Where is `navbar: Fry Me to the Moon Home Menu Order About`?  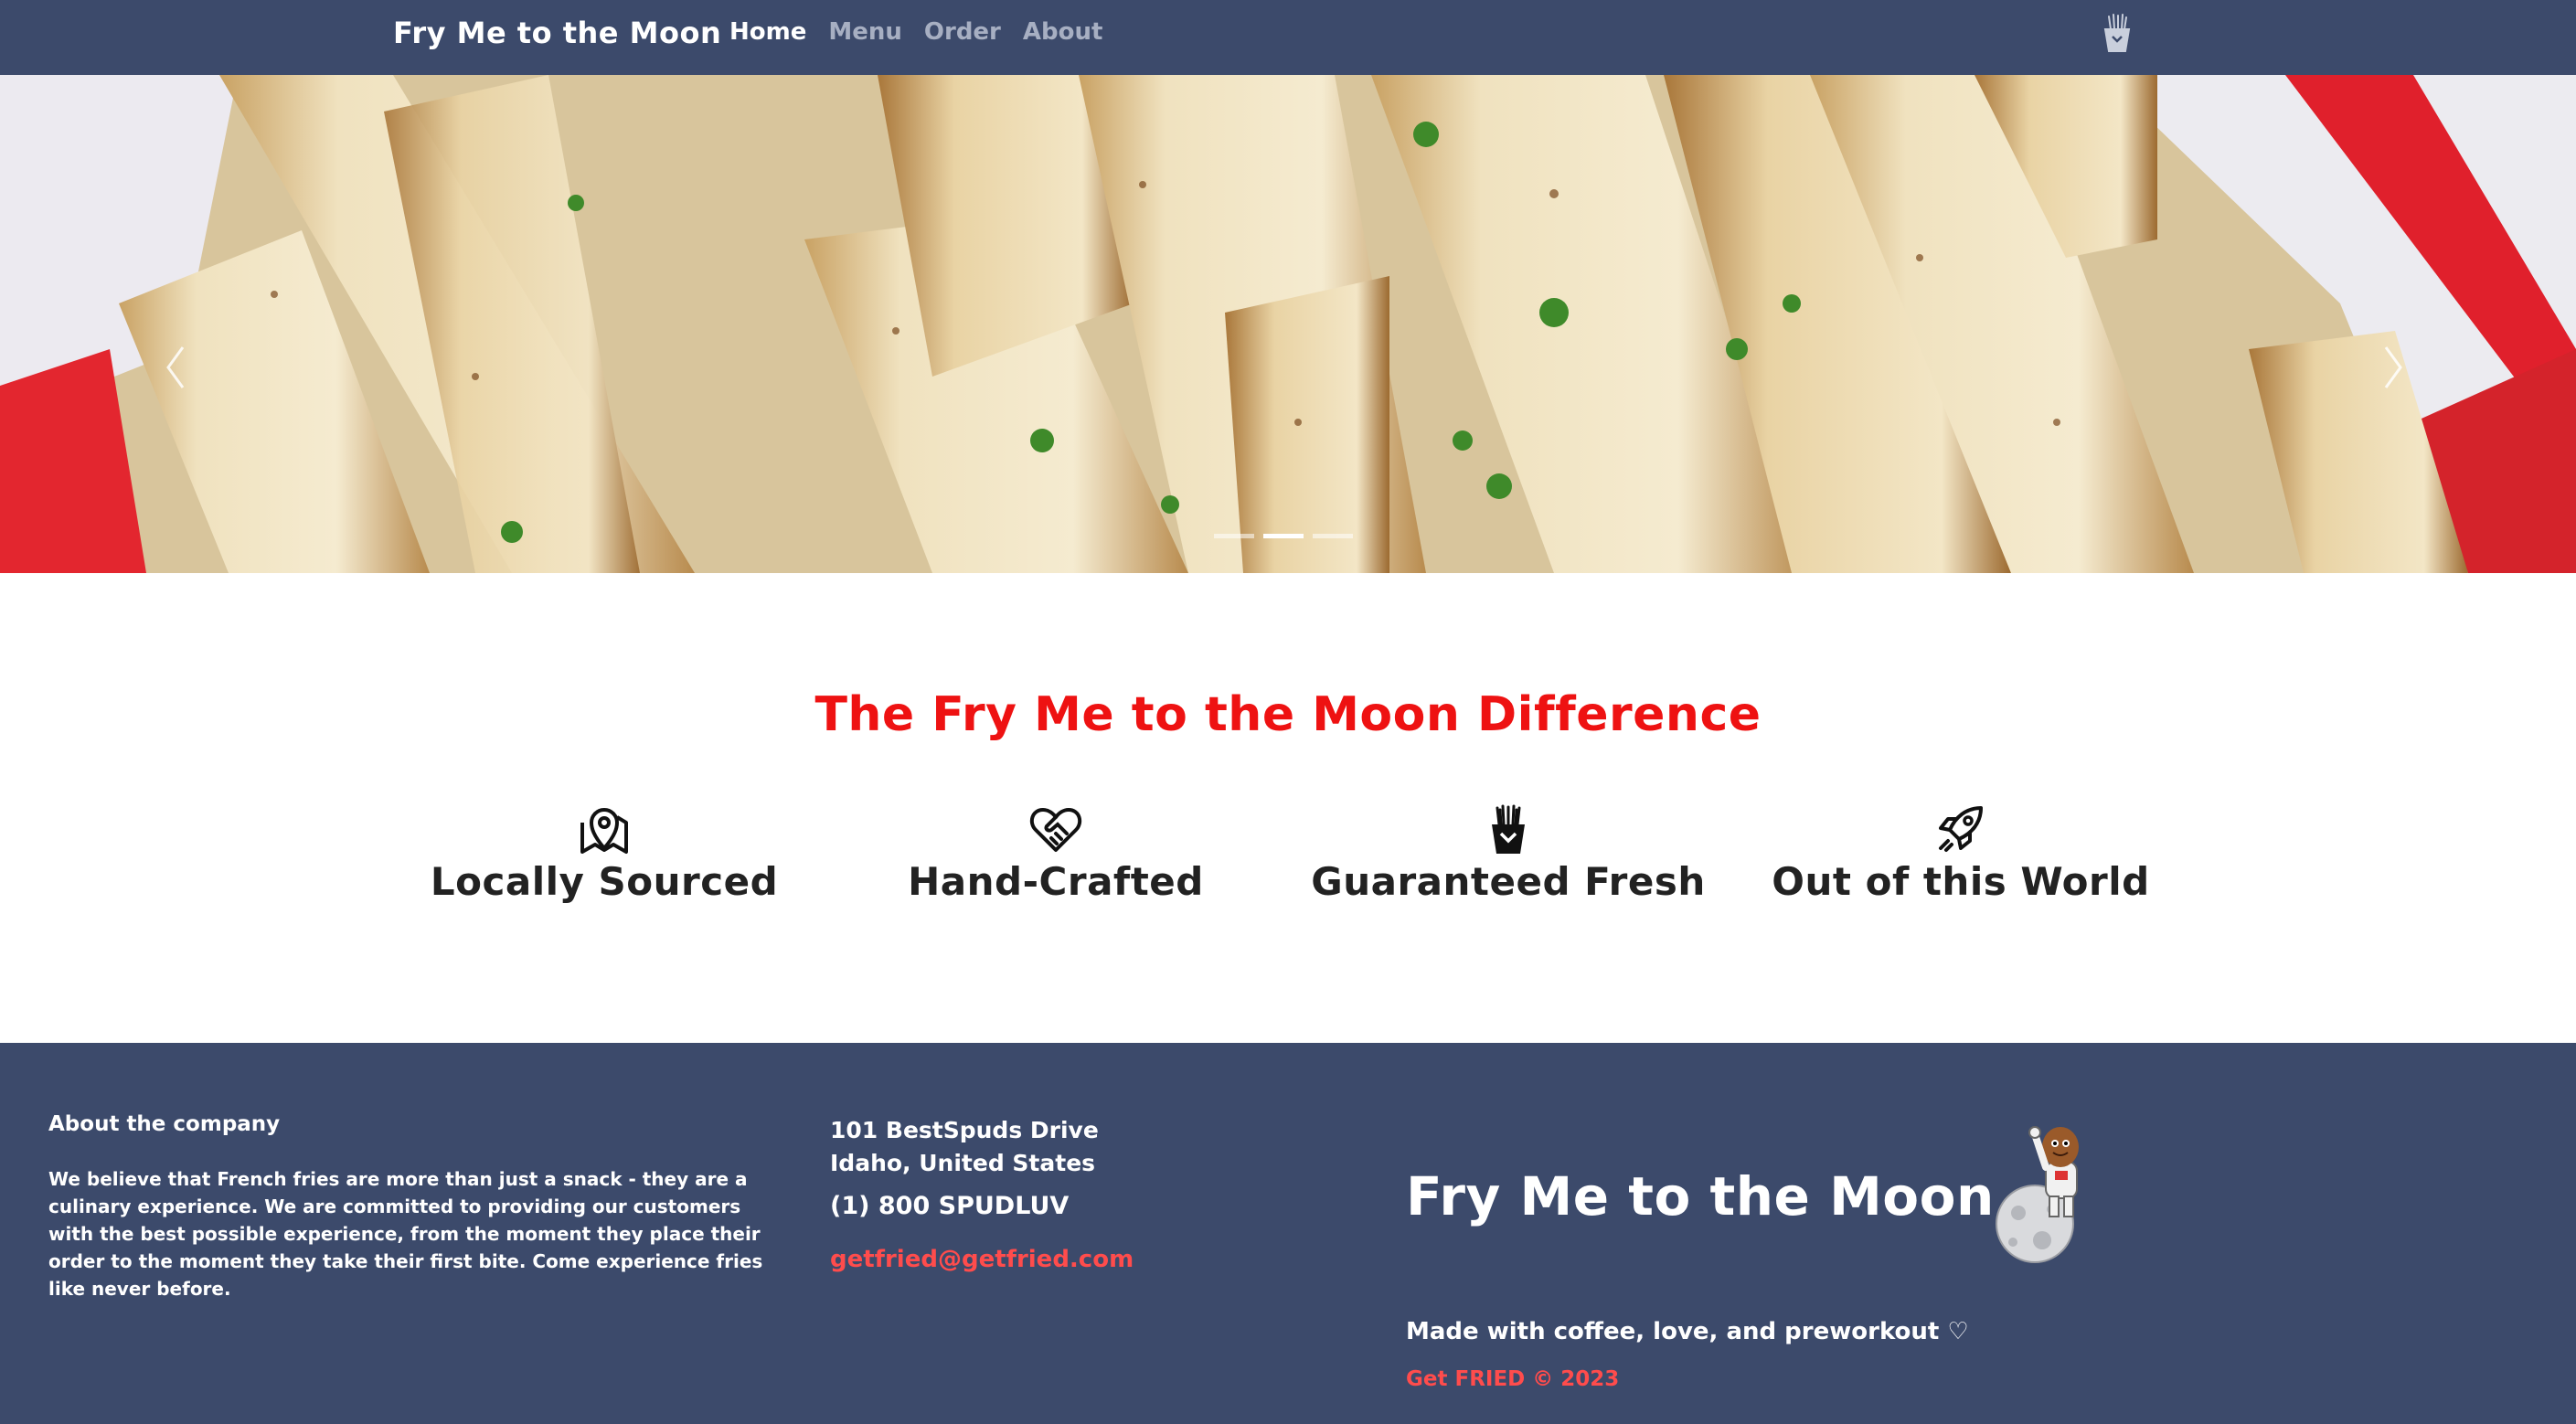 navbar: Fry Me to the Moon Home Menu Order About is located at coordinates (1288, 38).